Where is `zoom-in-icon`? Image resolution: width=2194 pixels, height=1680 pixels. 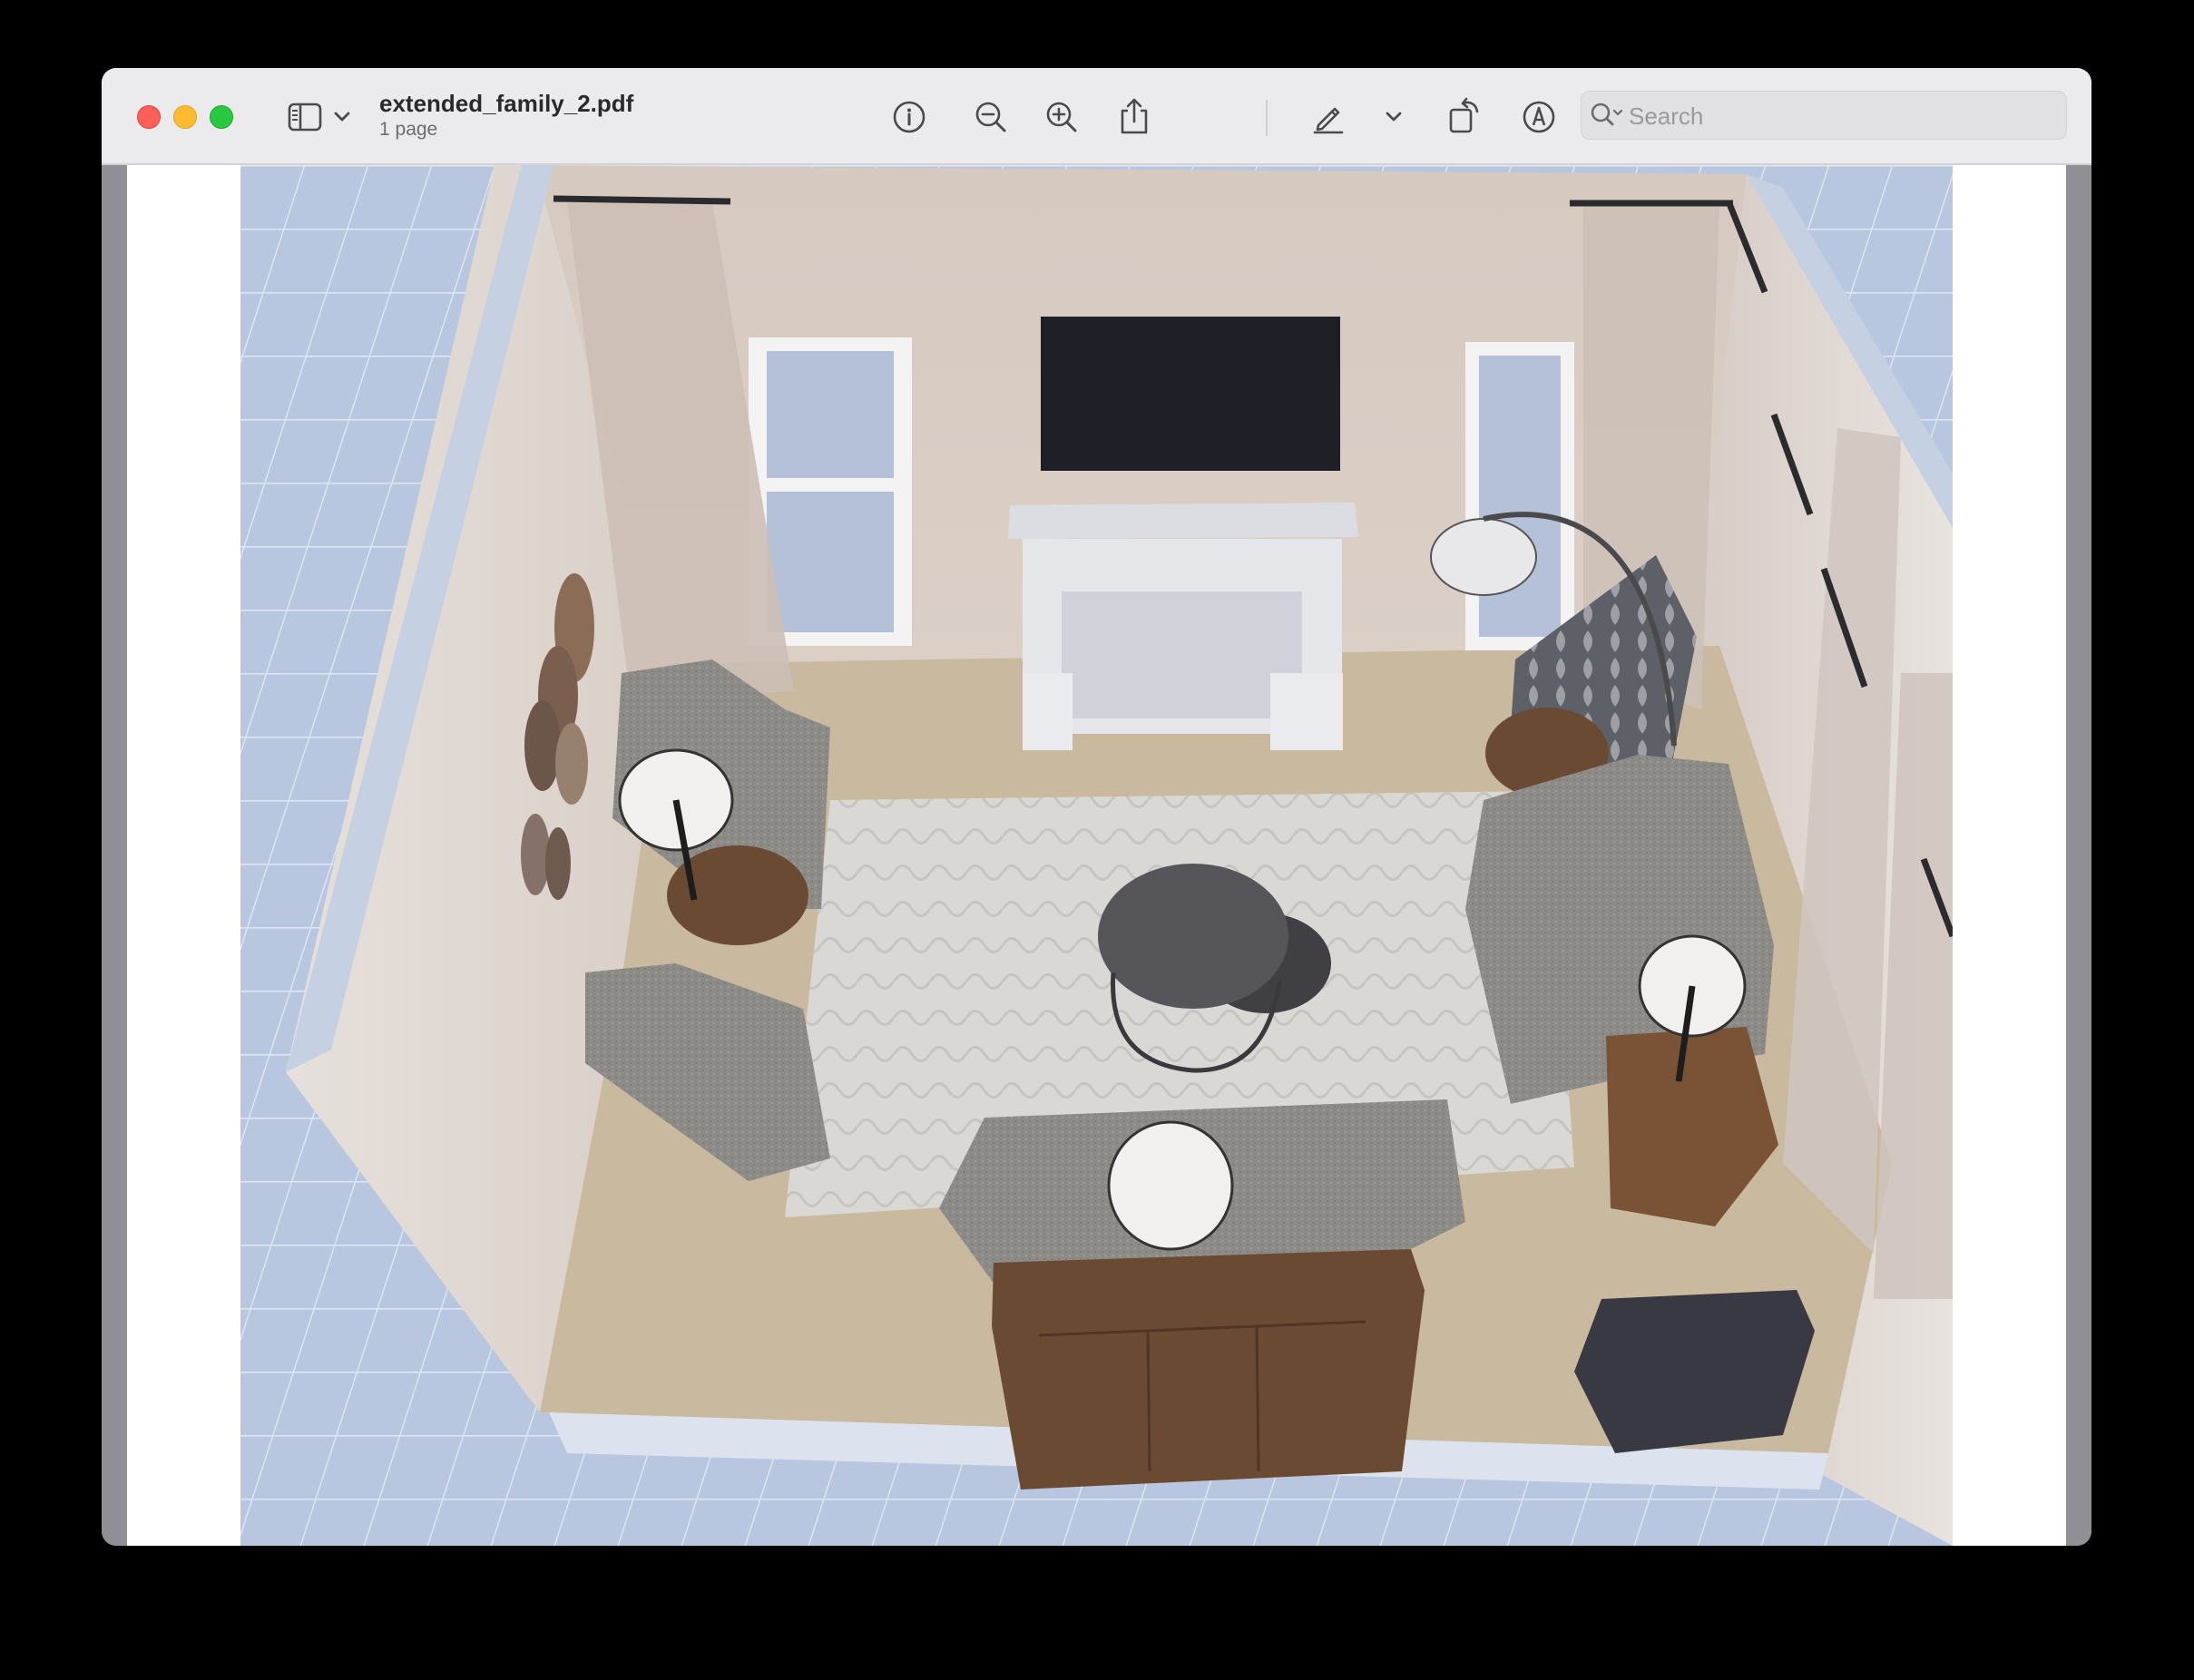
zoom-in-icon is located at coordinates (1062, 117).